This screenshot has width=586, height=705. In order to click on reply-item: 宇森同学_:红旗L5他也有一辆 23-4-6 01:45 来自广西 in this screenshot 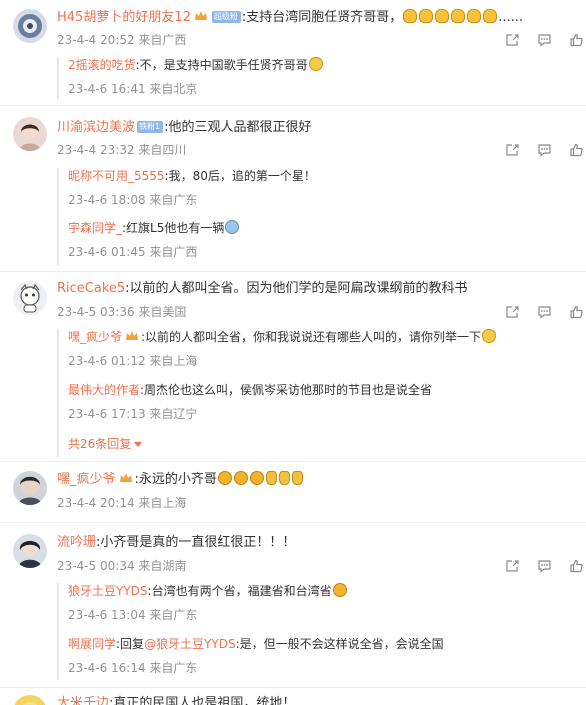, I will do `click(154, 240)`.